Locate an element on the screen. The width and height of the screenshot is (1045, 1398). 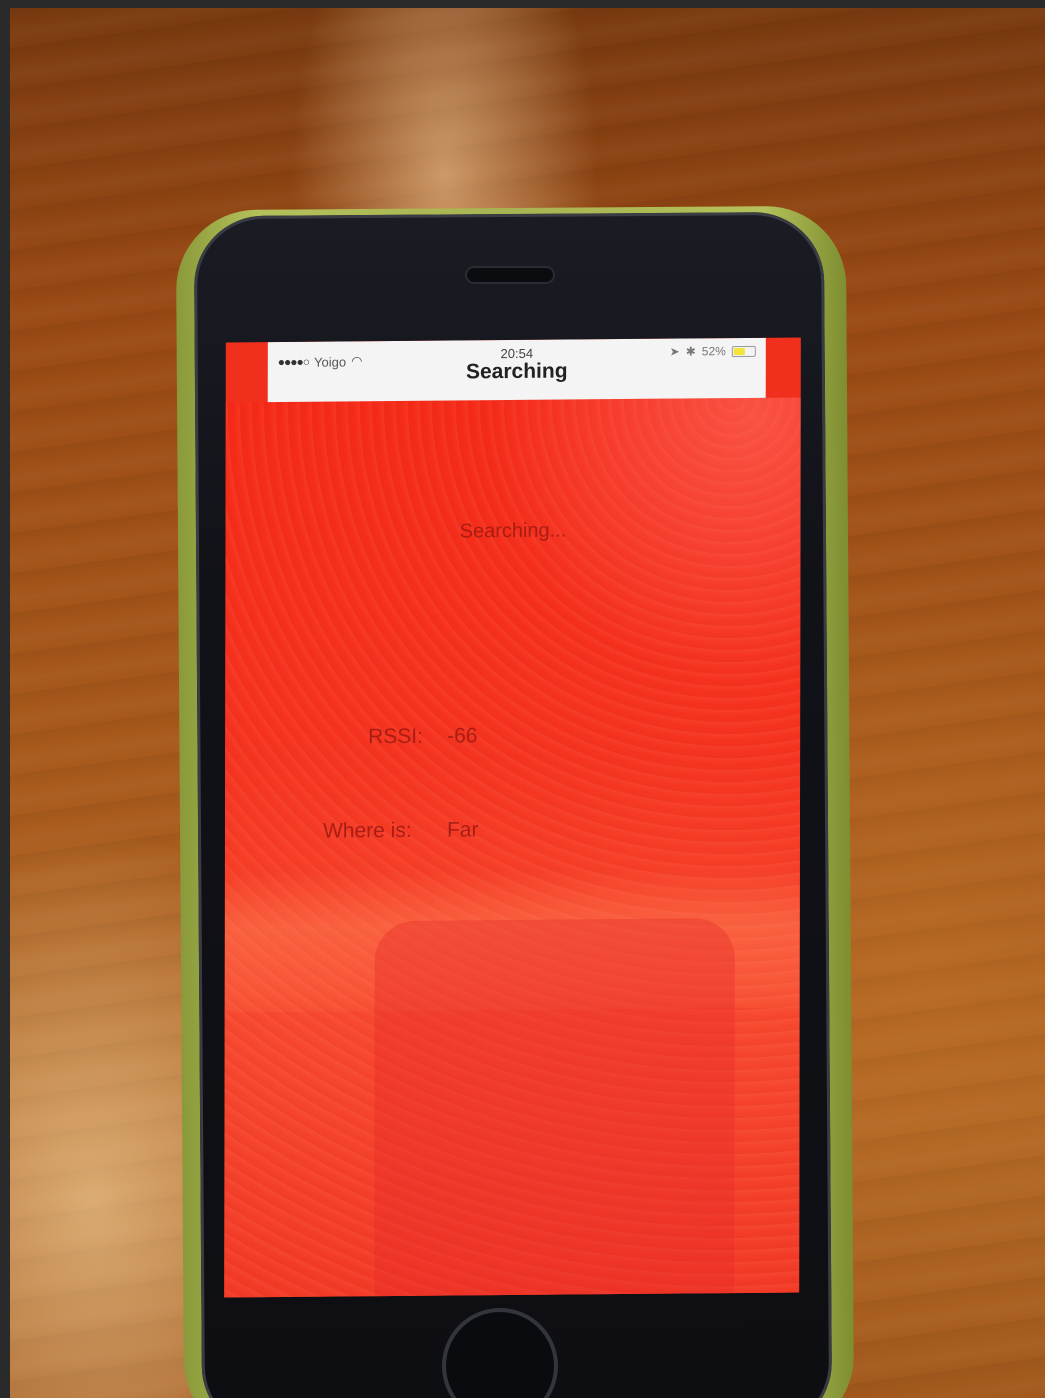
rssi-label: RSSI: is located at coordinates (396, 736).